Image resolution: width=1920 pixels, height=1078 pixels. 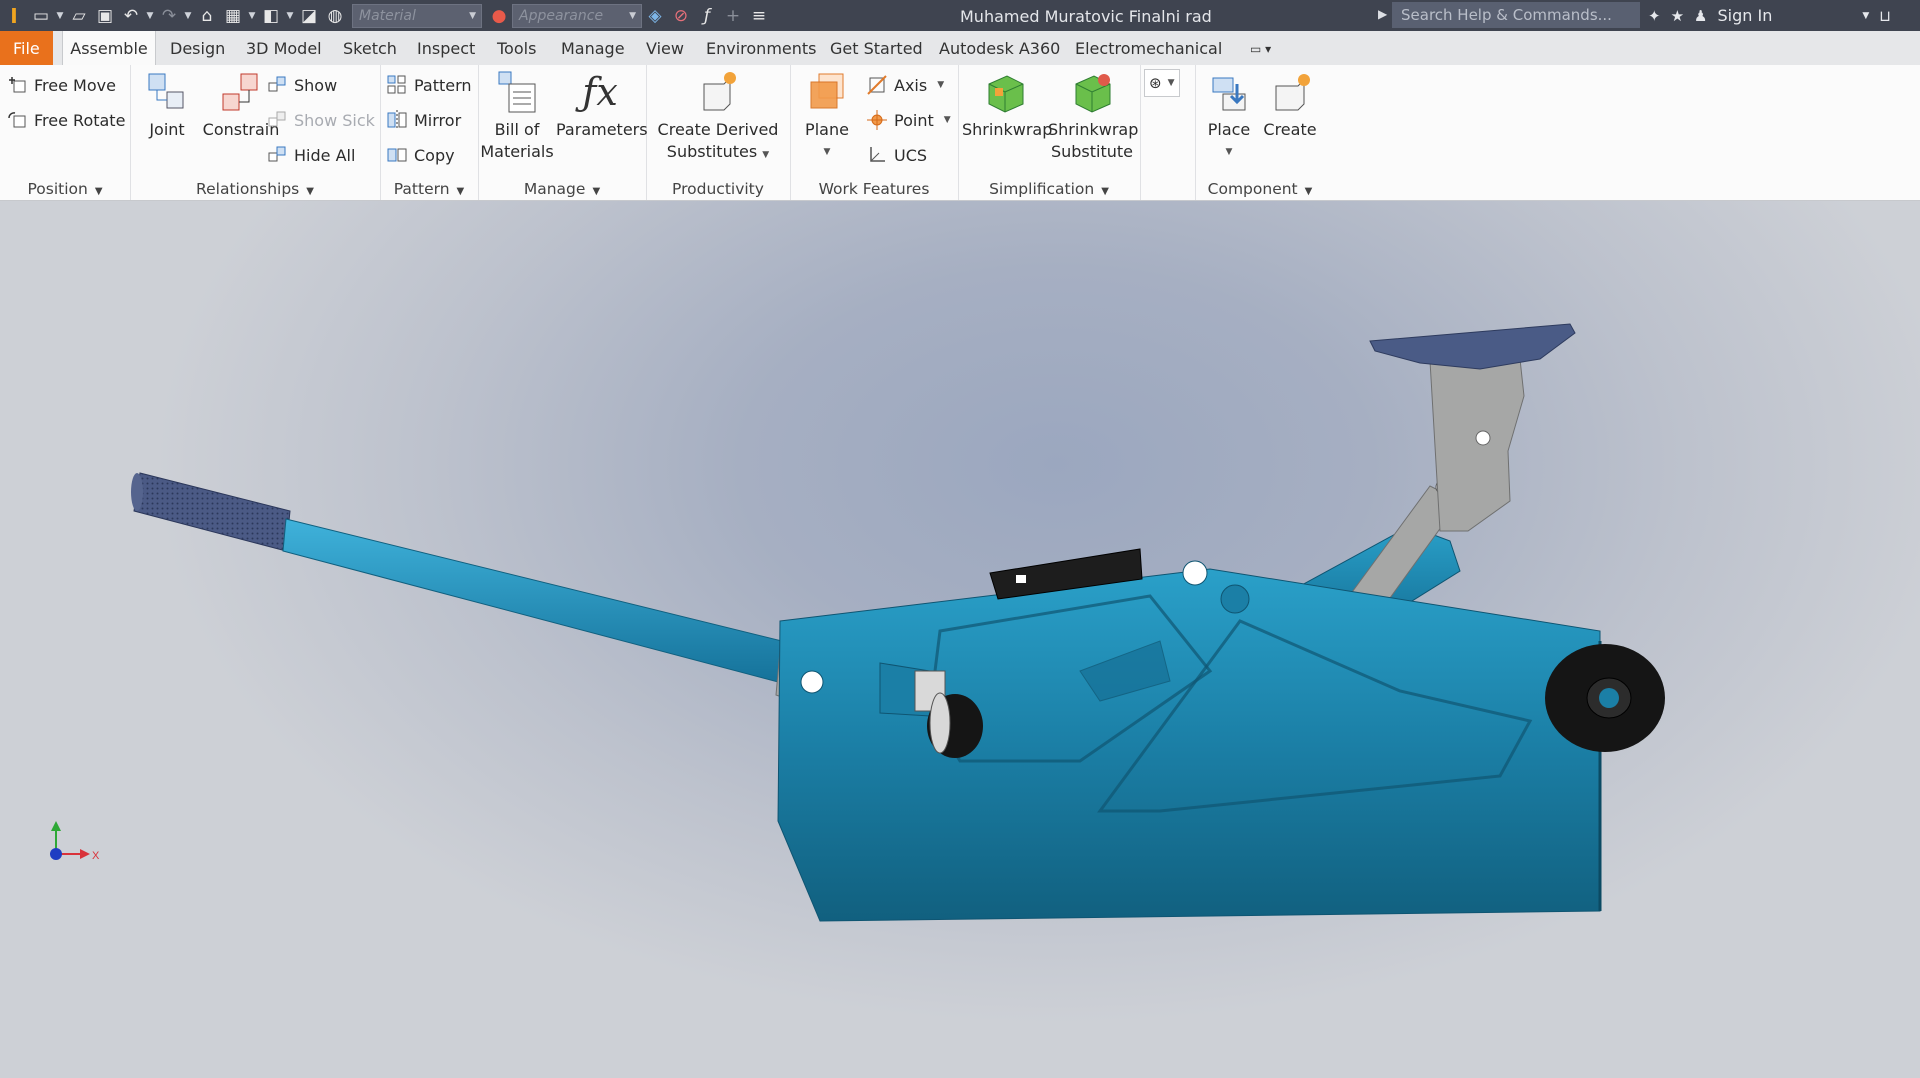 What do you see at coordinates (1477, 445) in the screenshot?
I see `saddle-post` at bounding box center [1477, 445].